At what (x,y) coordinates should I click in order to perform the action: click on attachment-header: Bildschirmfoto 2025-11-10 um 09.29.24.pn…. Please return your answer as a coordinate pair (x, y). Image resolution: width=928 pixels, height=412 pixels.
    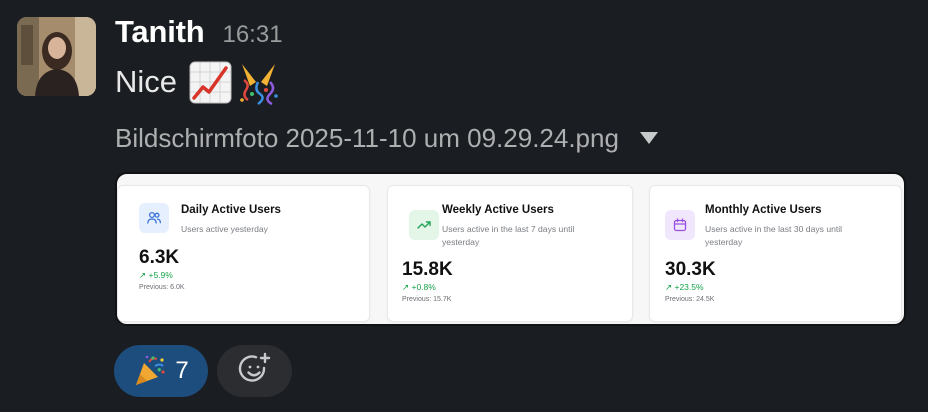
    Looking at the image, I should click on (388, 138).